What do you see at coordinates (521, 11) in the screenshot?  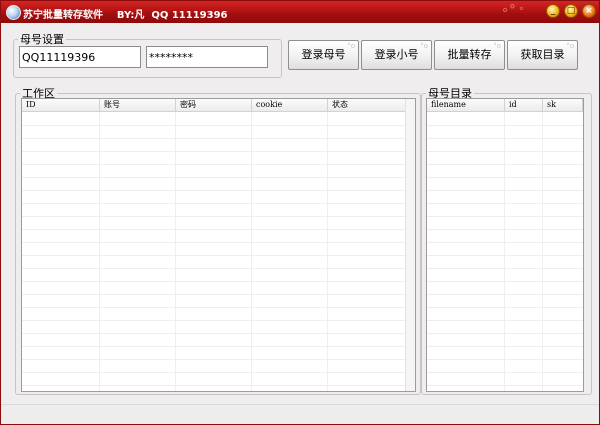 I see `bubble-decoration-icon: °` at bounding box center [521, 11].